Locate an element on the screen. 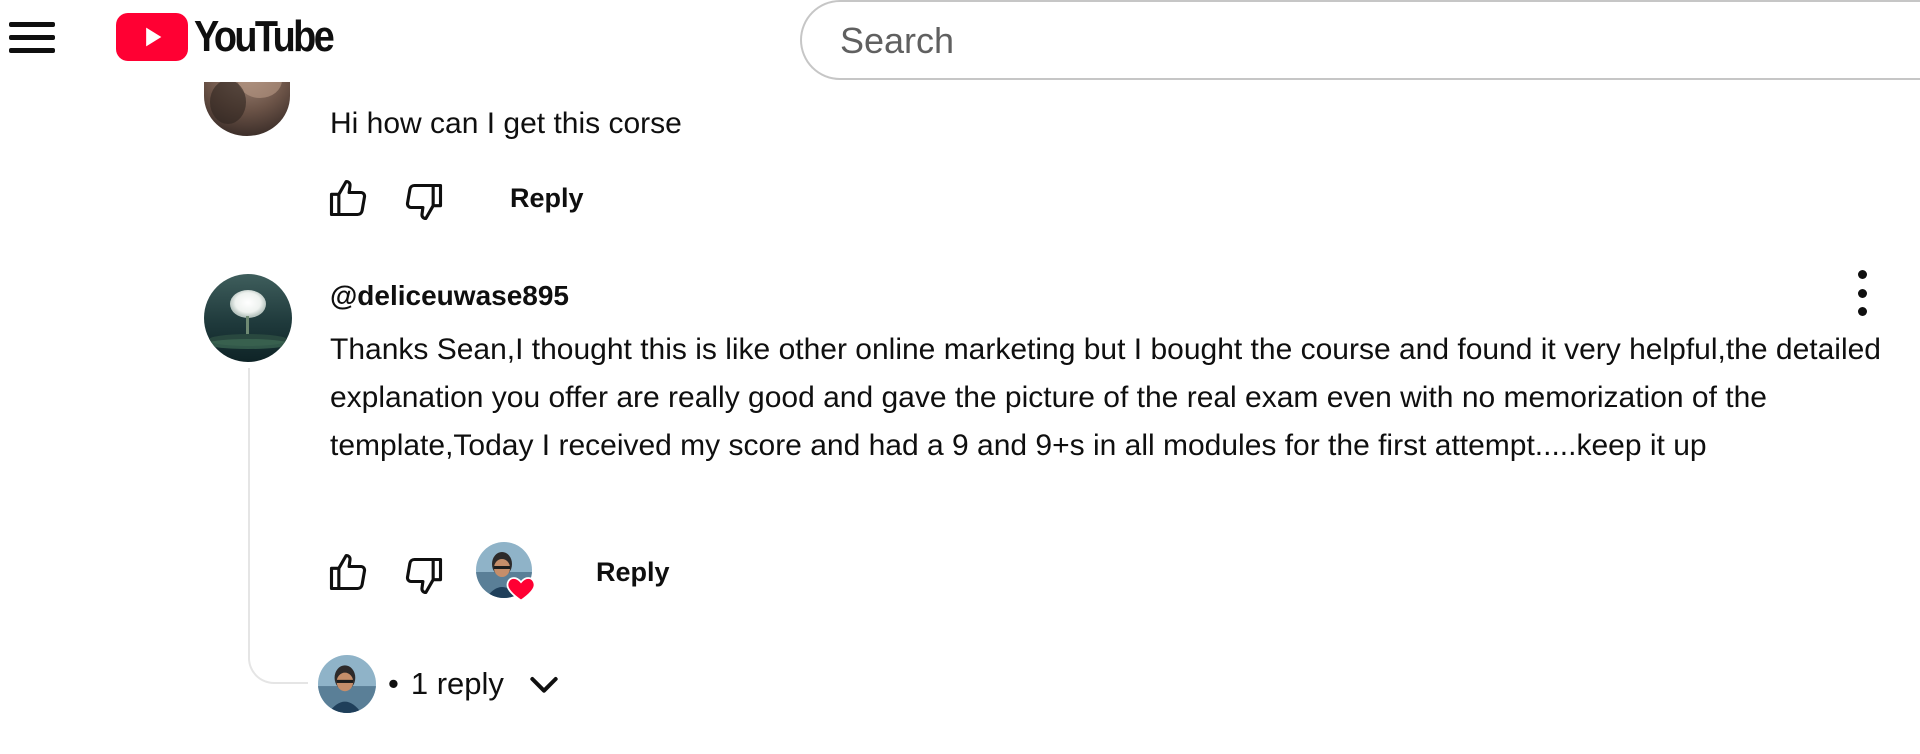 The height and width of the screenshot is (754, 1920). youtube-logo: YouTube is located at coordinates (235, 37).